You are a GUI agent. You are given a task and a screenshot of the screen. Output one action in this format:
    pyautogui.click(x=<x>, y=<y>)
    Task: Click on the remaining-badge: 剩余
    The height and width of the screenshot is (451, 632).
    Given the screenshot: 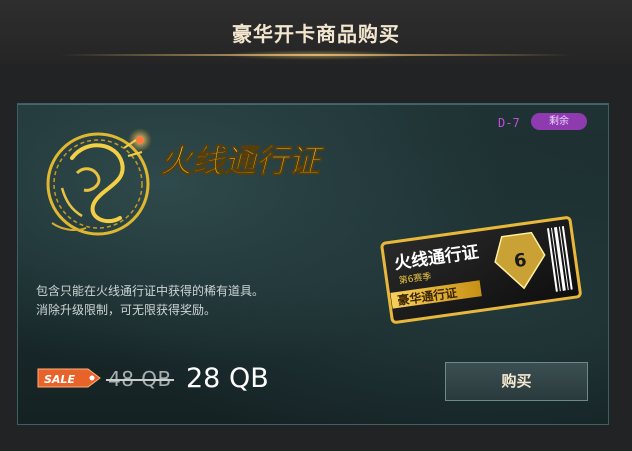 What is the action you would take?
    pyautogui.click(x=559, y=121)
    